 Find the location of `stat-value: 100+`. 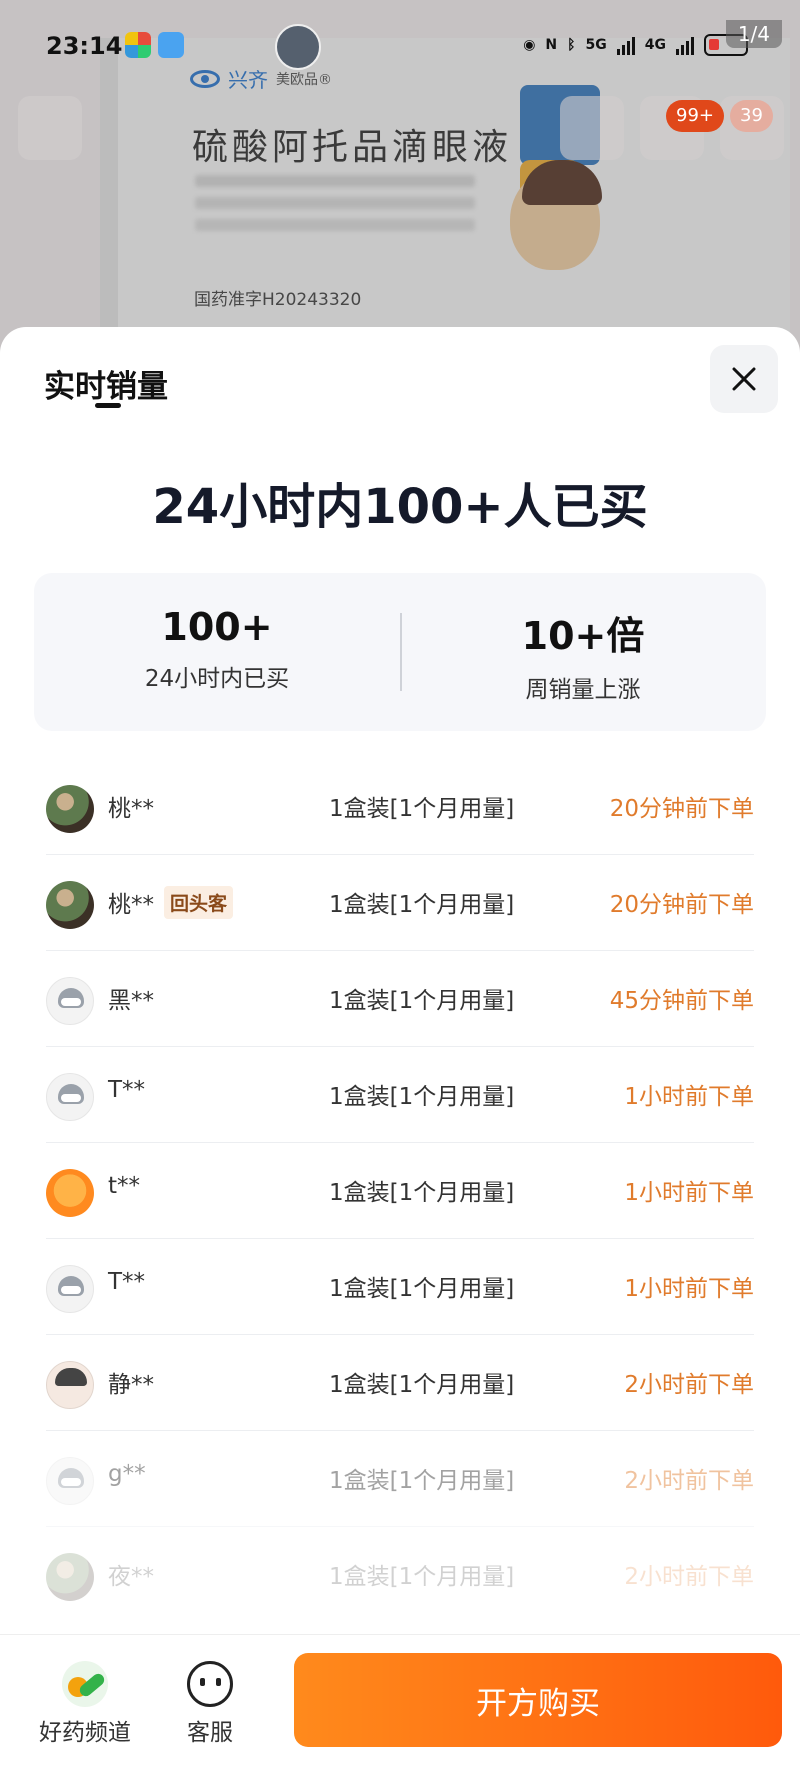

stat-value: 100+ is located at coordinates (217, 627).